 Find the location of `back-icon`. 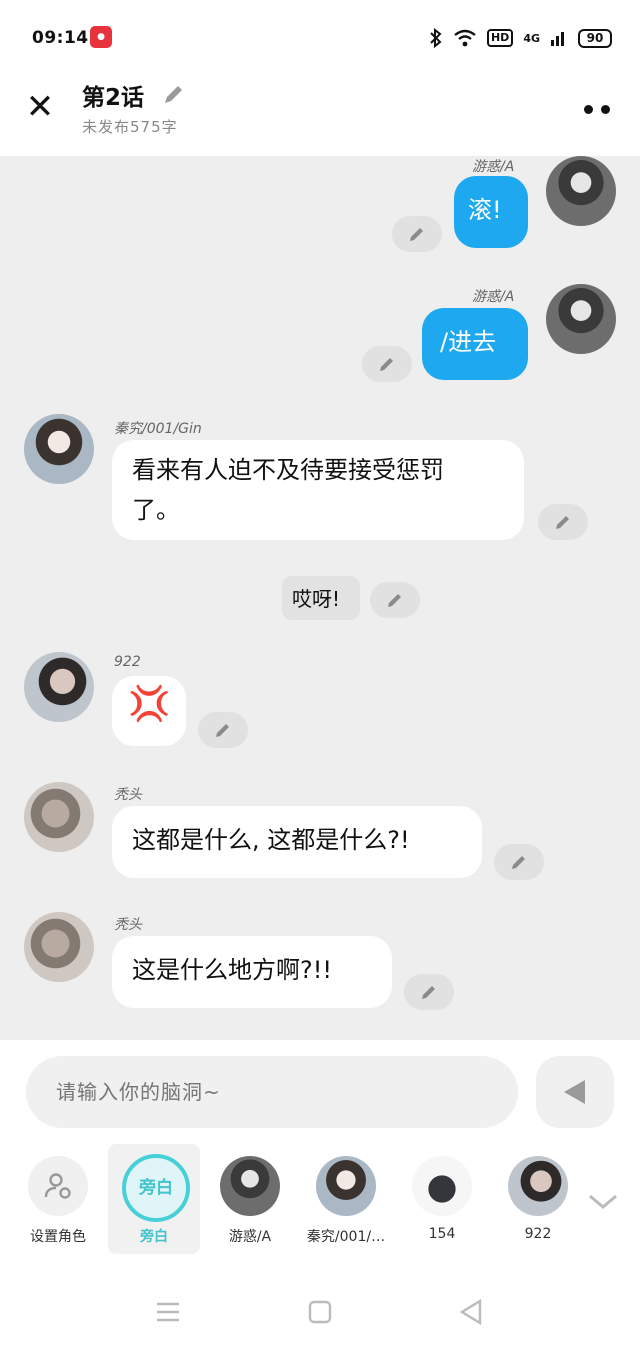

back-icon is located at coordinates (471, 1312).